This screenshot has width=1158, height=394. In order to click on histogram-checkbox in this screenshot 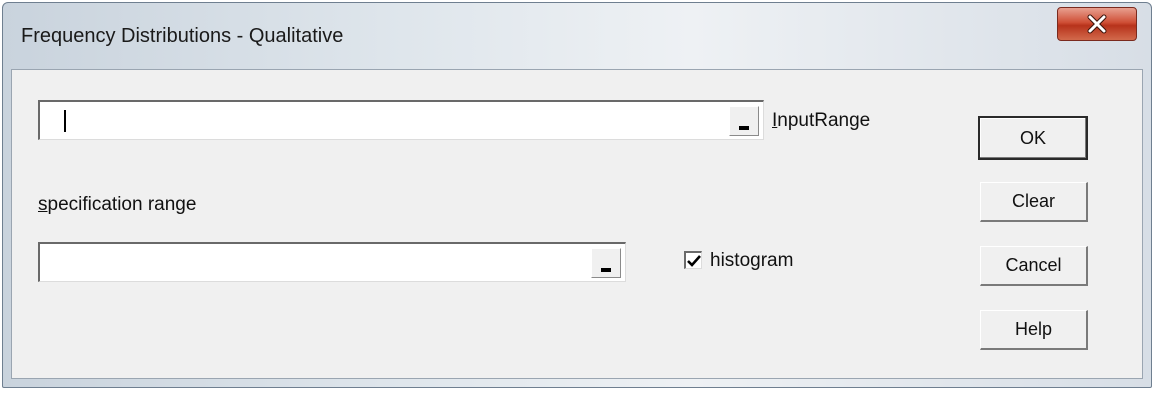, I will do `click(693, 260)`.